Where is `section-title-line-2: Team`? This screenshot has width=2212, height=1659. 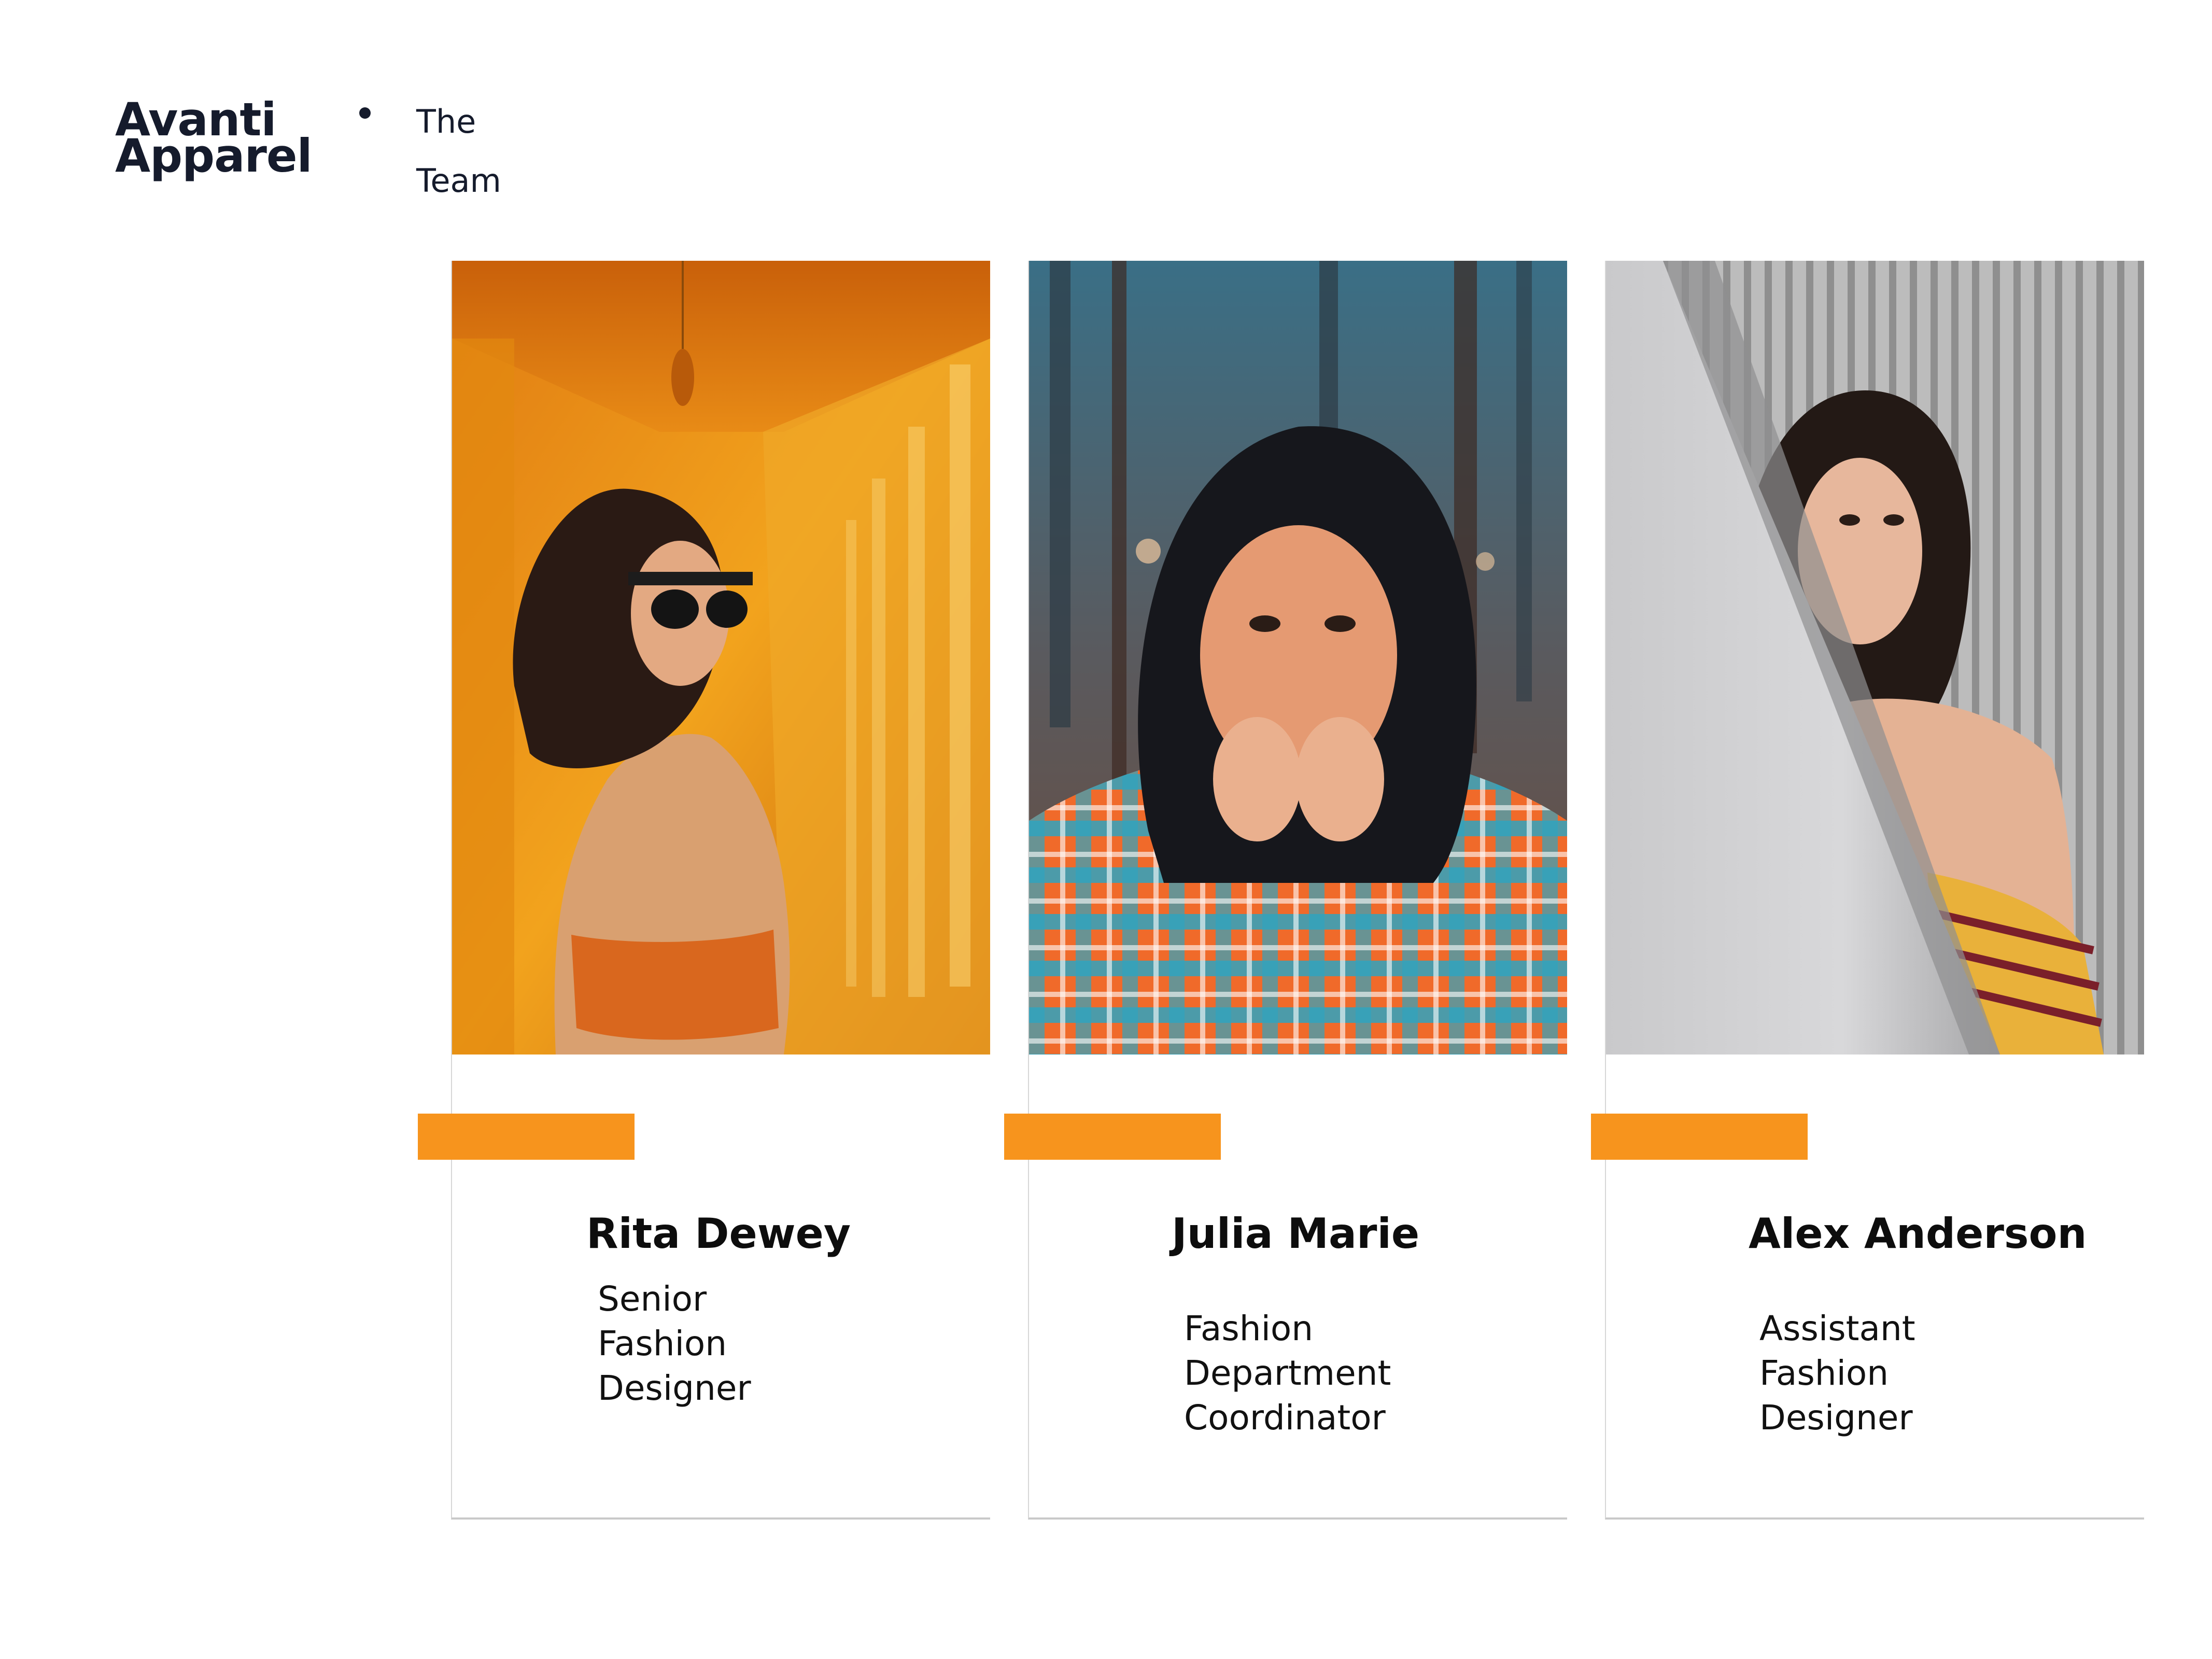
section-title-line-2: Team is located at coordinates (458, 181).